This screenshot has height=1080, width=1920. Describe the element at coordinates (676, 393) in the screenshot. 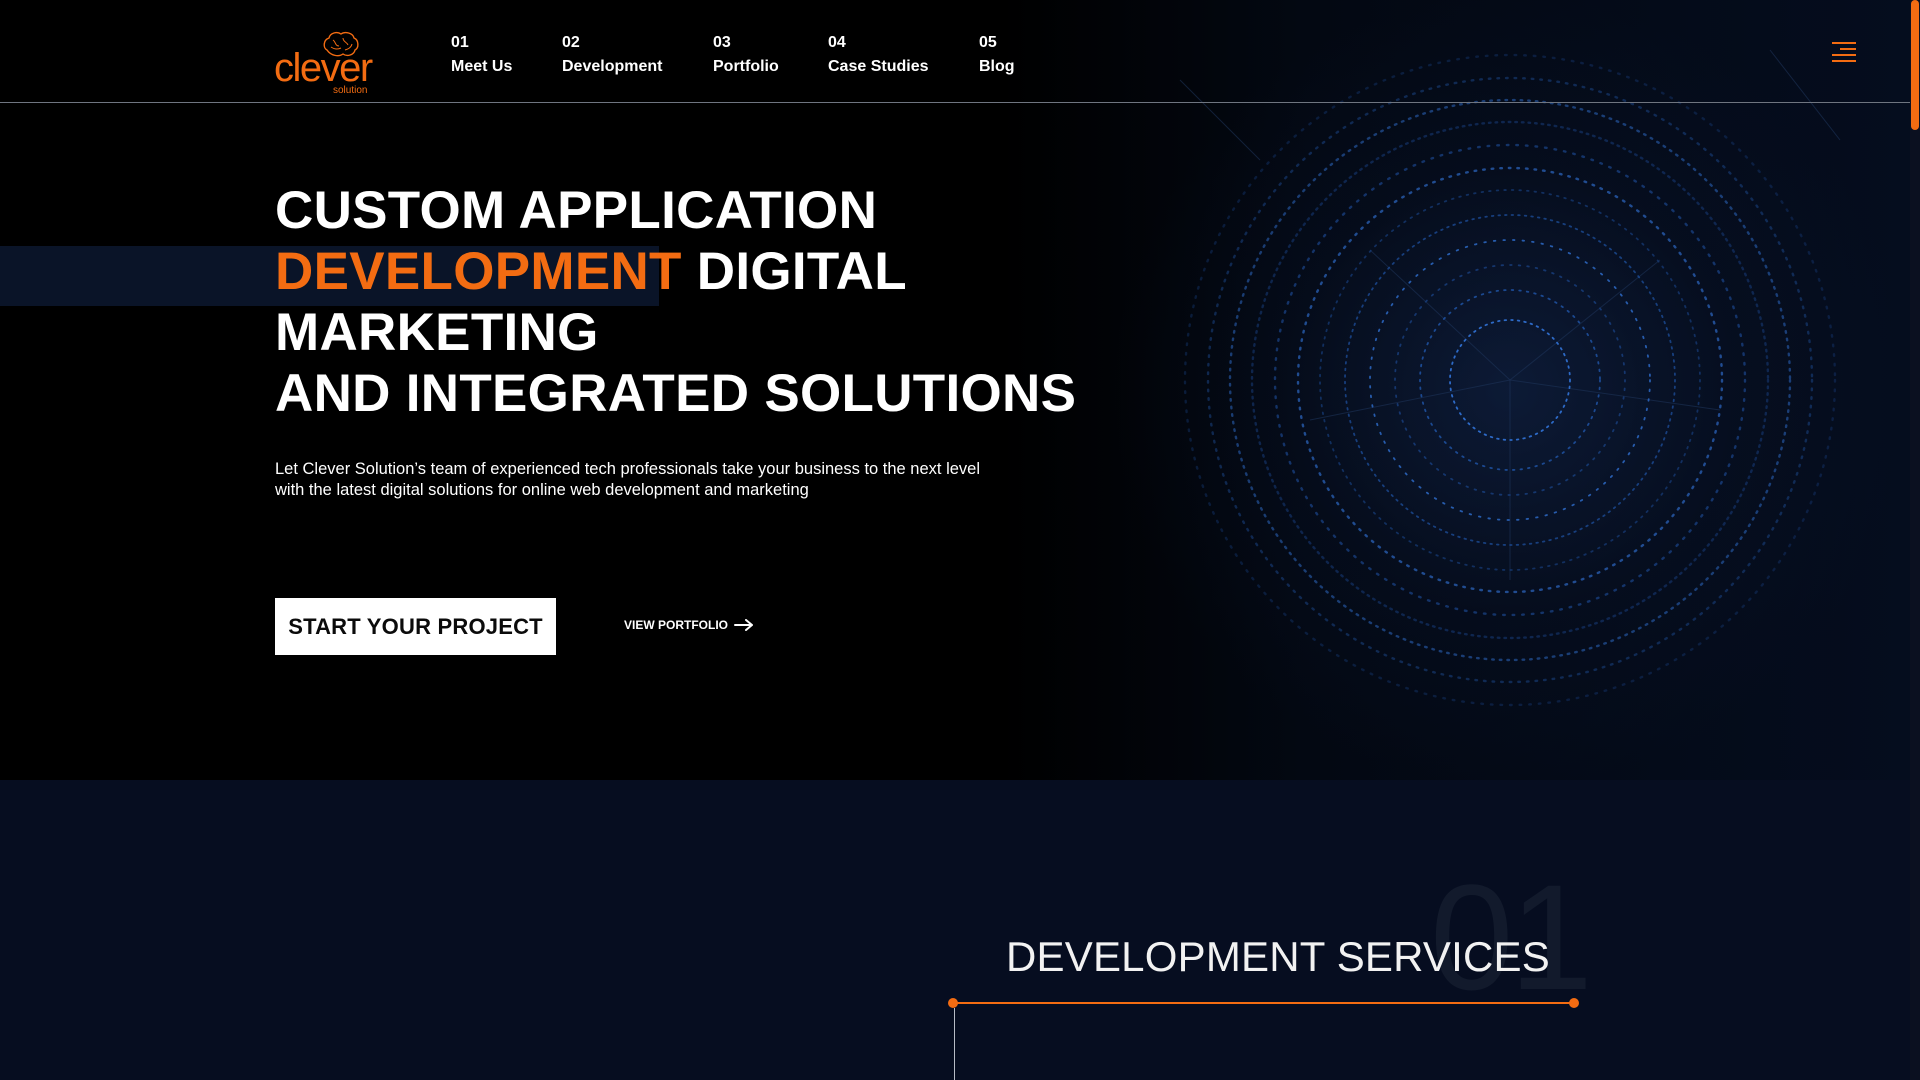

I see `headline-line-4: AND INTEGRATED SOLUTIONS` at that location.